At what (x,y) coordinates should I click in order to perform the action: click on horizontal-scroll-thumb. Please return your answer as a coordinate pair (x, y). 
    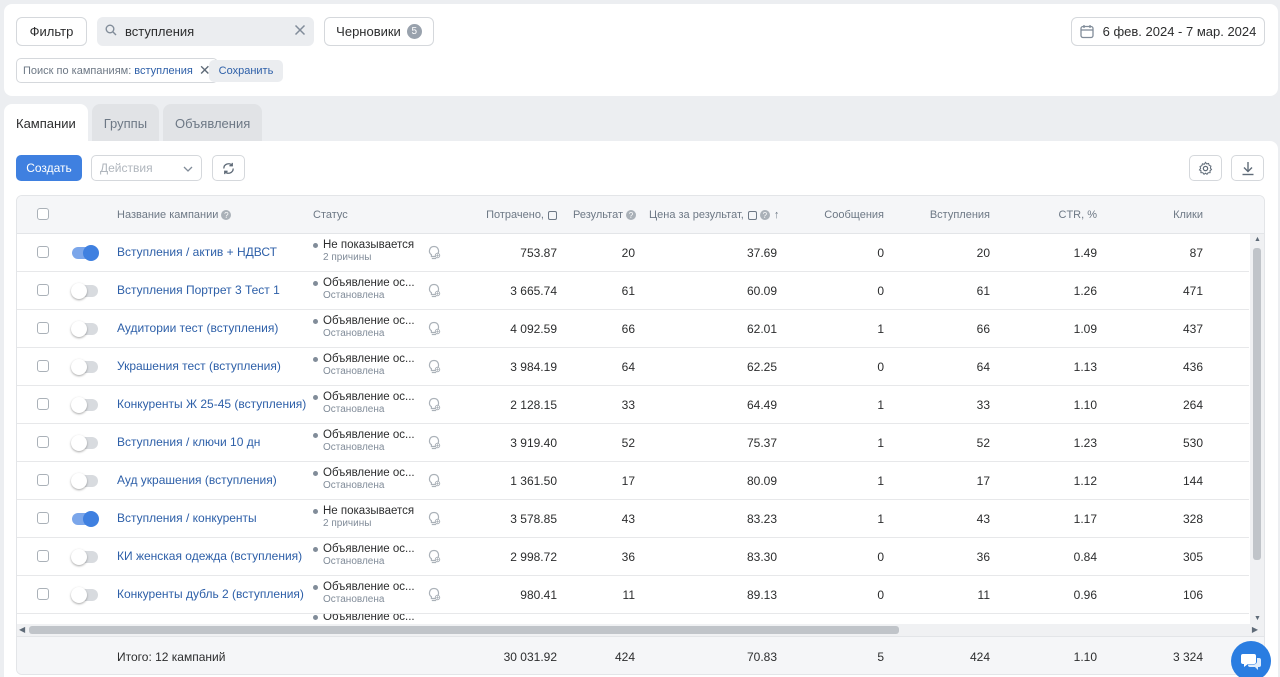
    Looking at the image, I should click on (464, 630).